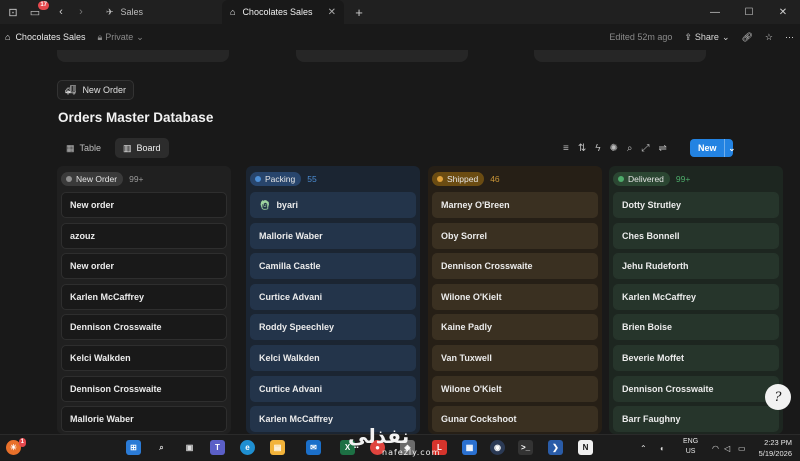 Image resolution: width=800 pixels, height=461 pixels. What do you see at coordinates (731, 148) in the screenshot?
I see `chevron-down-icon: ⌄` at bounding box center [731, 148].